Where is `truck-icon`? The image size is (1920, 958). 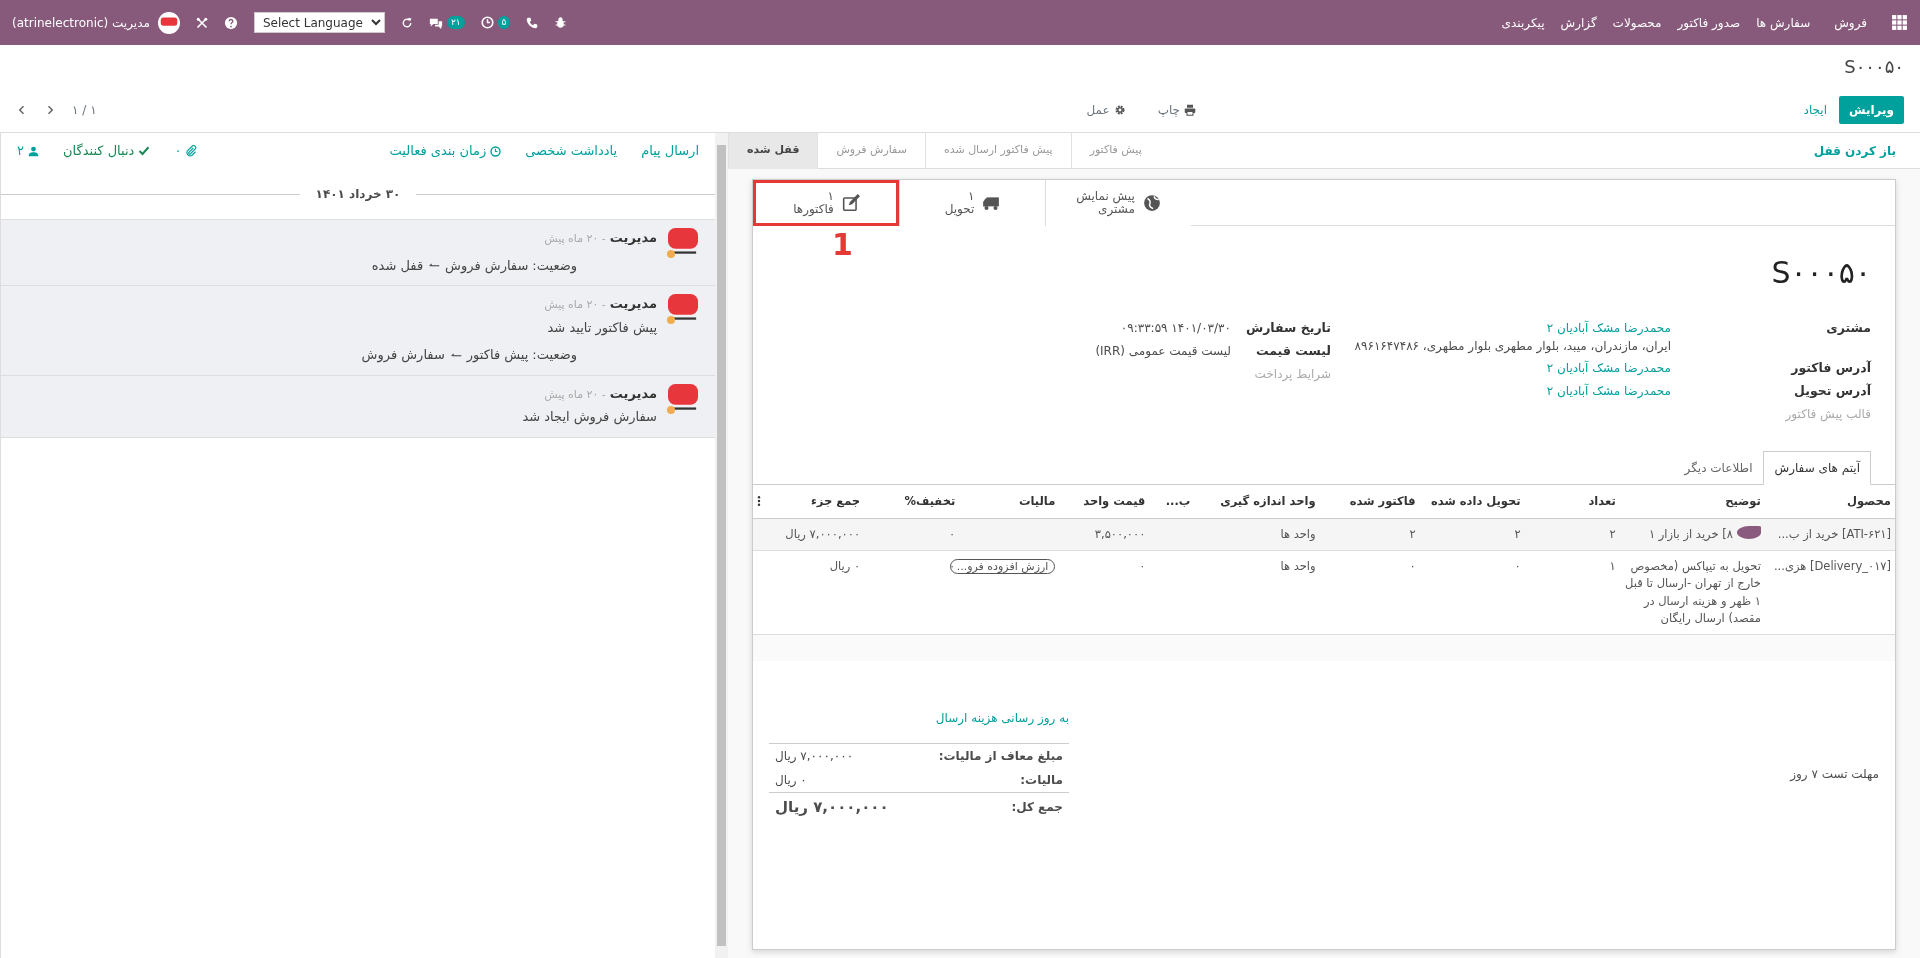 truck-icon is located at coordinates (991, 203).